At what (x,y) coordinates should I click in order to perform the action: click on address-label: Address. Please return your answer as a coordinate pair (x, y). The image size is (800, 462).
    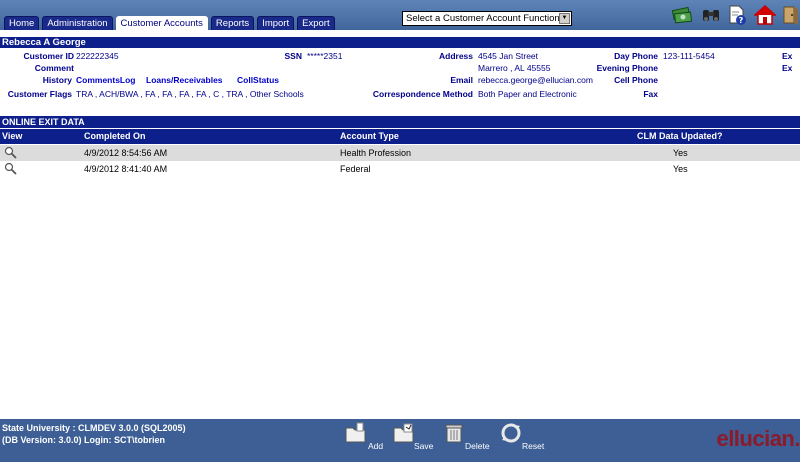
    Looking at the image, I should click on (455, 56).